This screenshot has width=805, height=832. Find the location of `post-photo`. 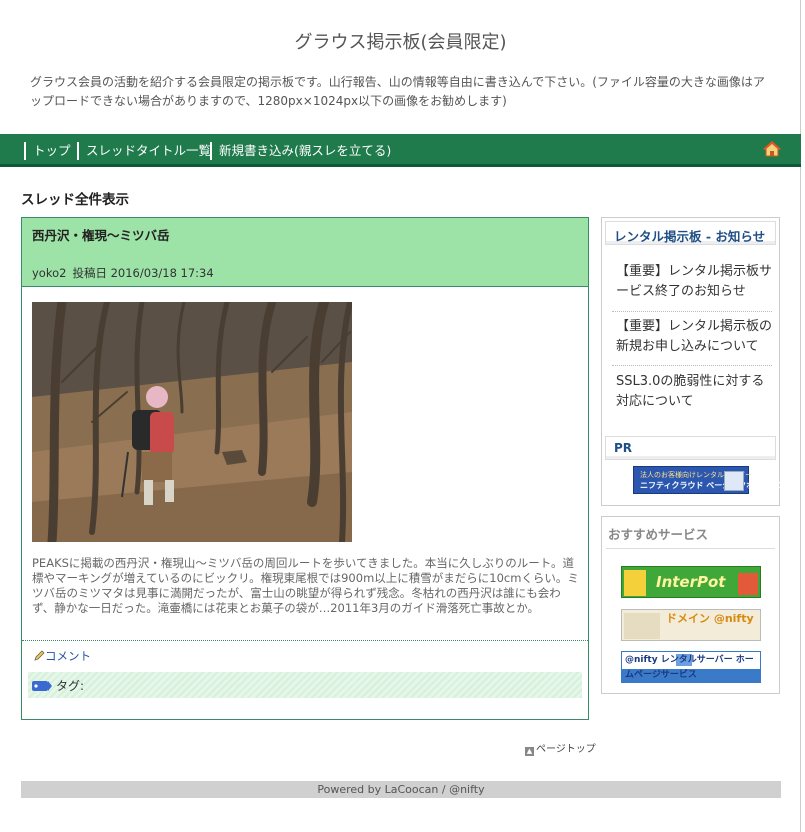

post-photo is located at coordinates (192, 422).